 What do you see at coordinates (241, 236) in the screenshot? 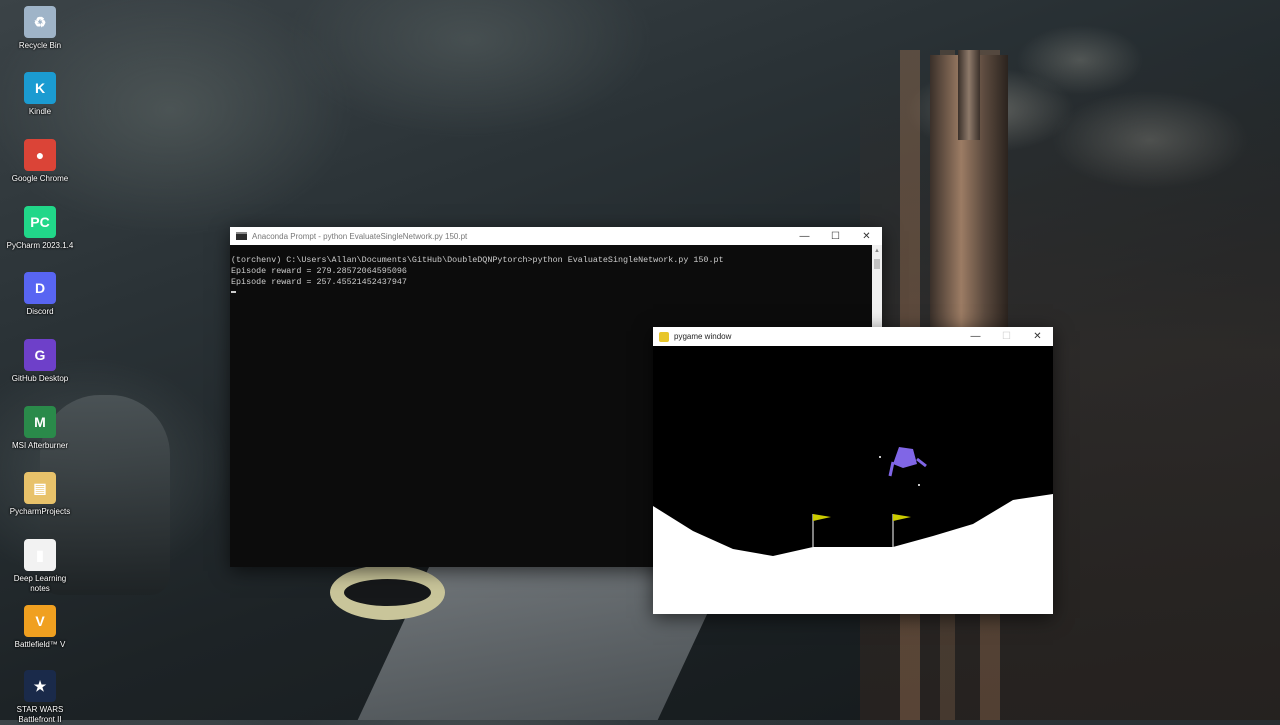
I see `terminal-icon` at bounding box center [241, 236].